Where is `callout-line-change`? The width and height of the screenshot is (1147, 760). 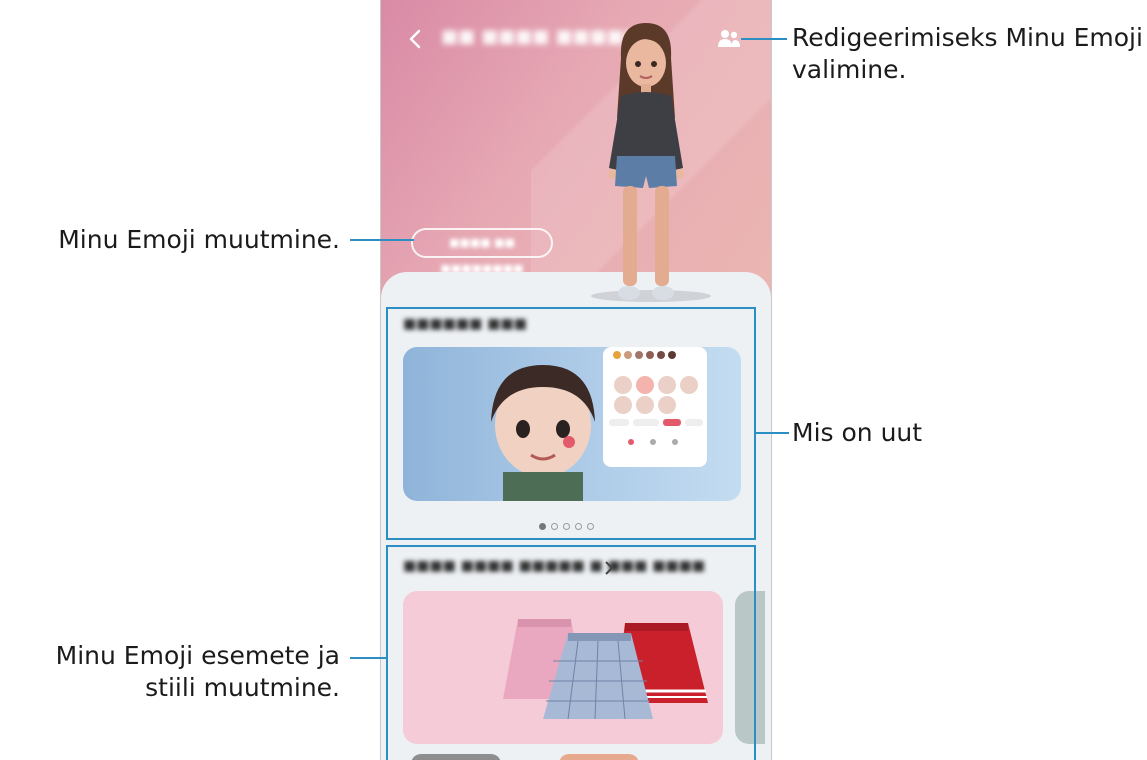
callout-line-change is located at coordinates (382, 240).